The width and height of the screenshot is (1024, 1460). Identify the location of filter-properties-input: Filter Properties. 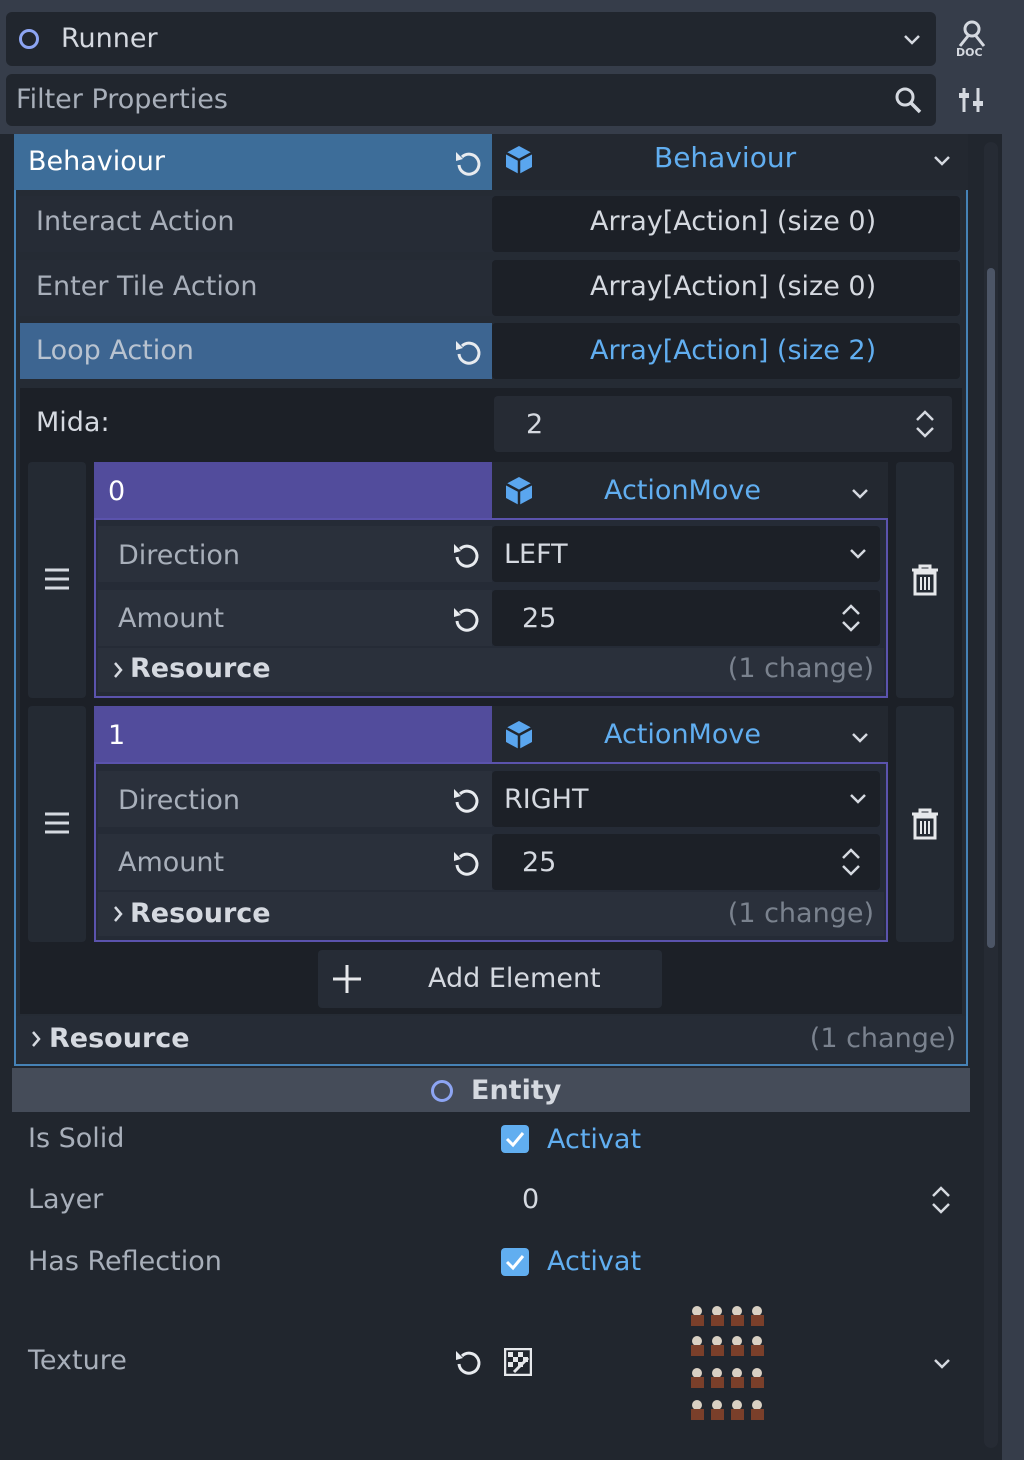
(471, 100).